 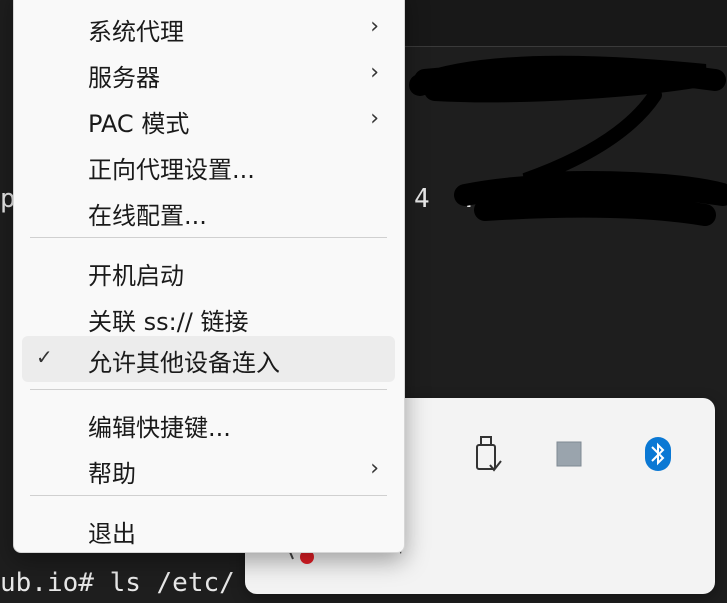 What do you see at coordinates (569, 454) in the screenshot?
I see `display-icon` at bounding box center [569, 454].